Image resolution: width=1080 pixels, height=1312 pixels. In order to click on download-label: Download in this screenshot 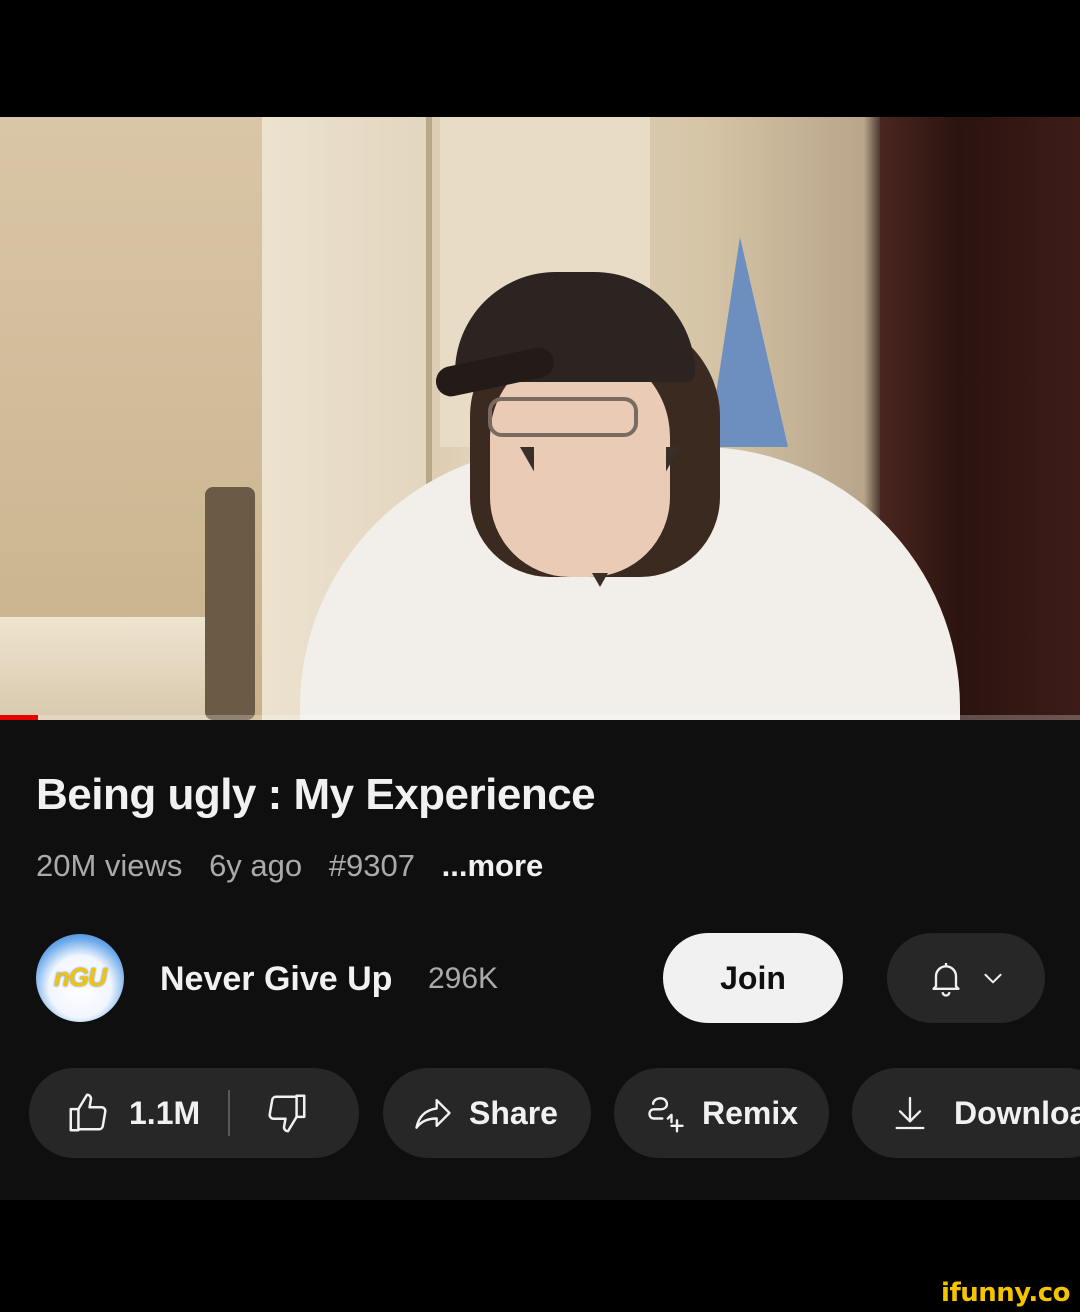, I will do `click(1017, 1112)`.